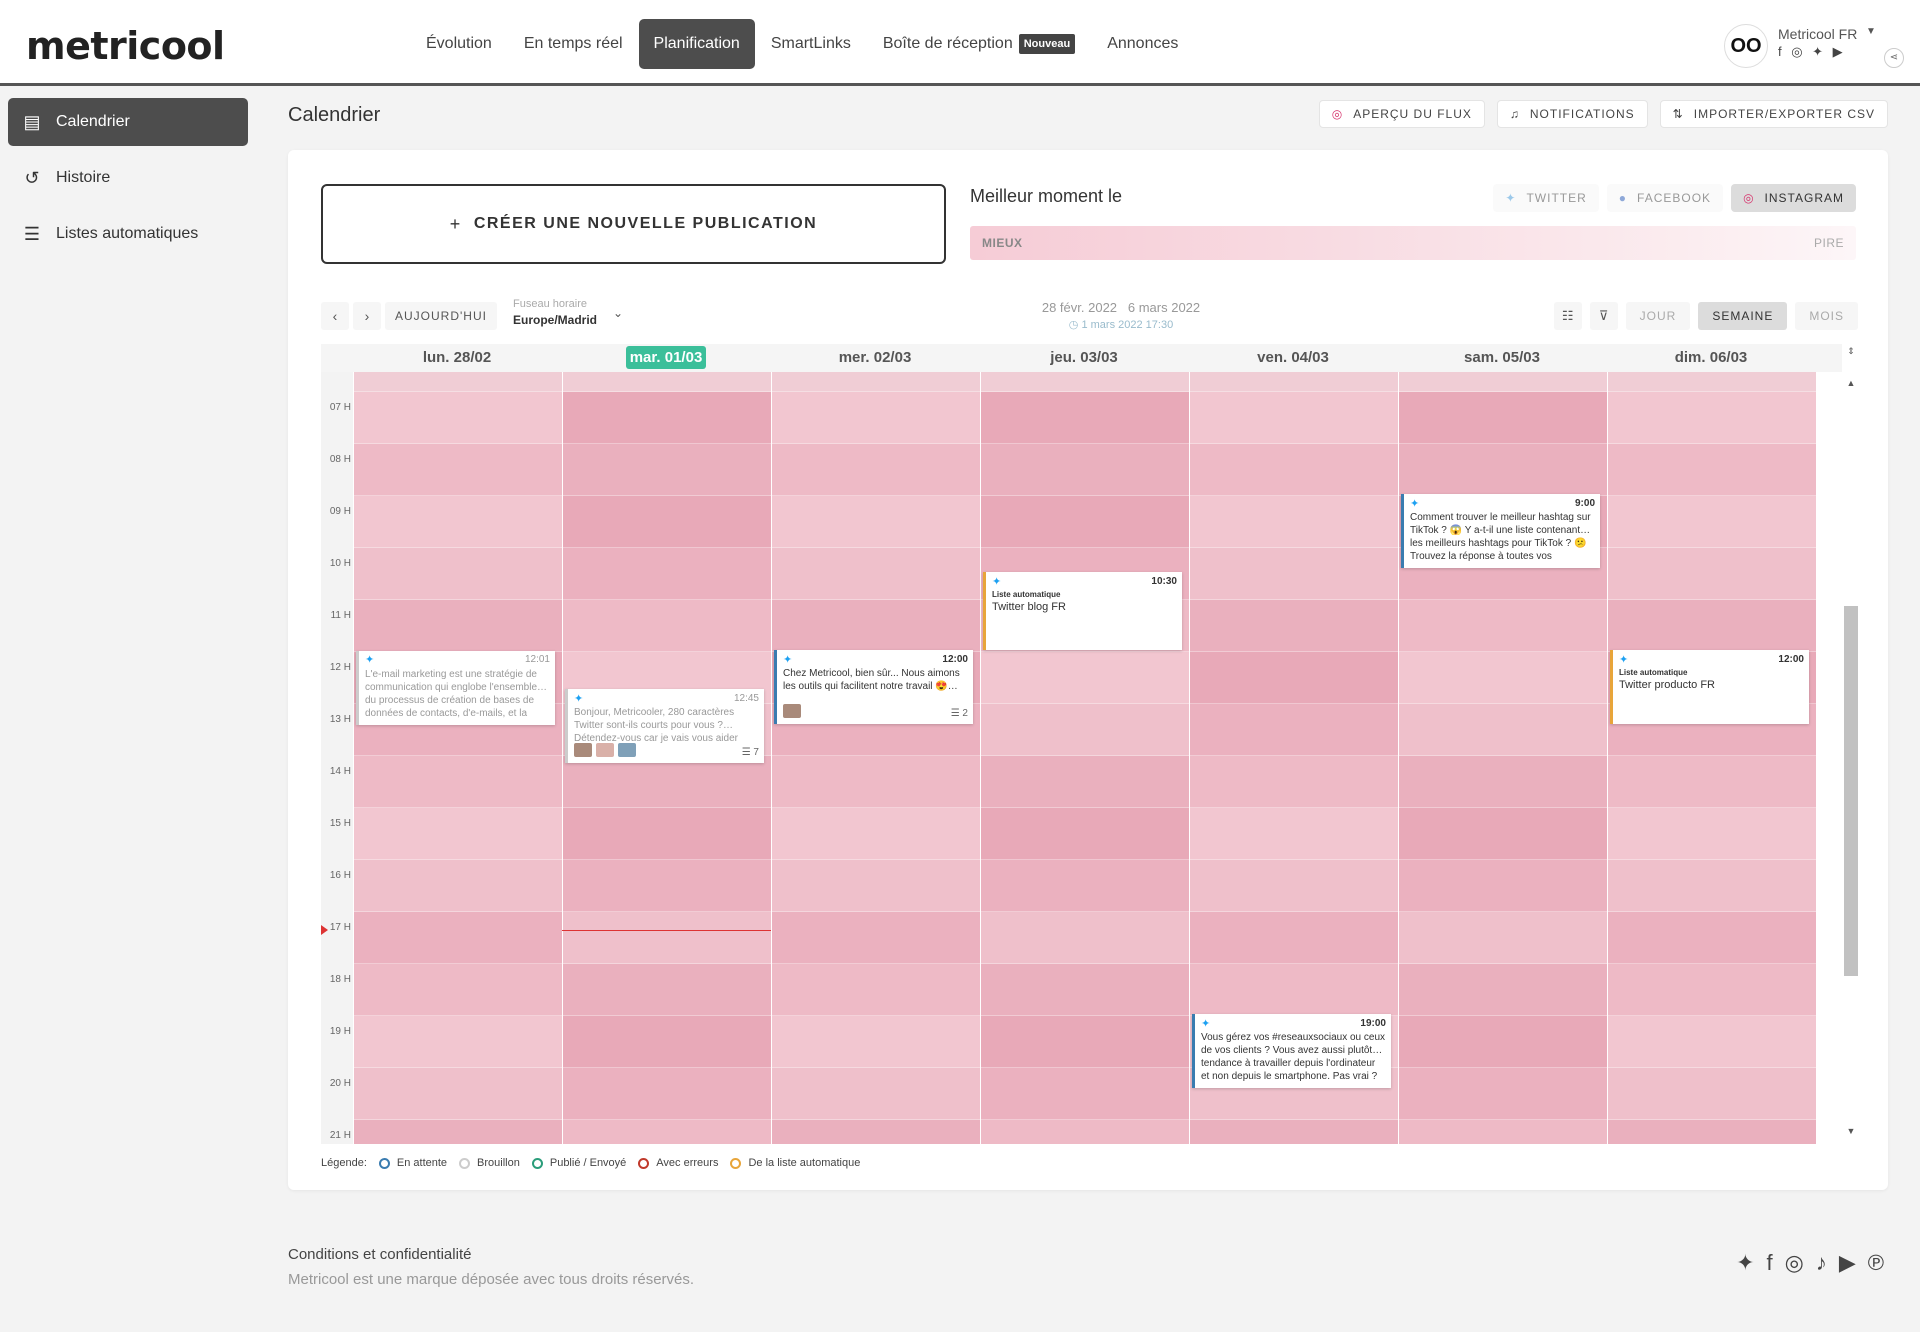 This screenshot has height=1332, width=1920. Describe the element at coordinates (128, 178) in the screenshot. I see `sidebar-item-history: ↺ Histoire` at that location.